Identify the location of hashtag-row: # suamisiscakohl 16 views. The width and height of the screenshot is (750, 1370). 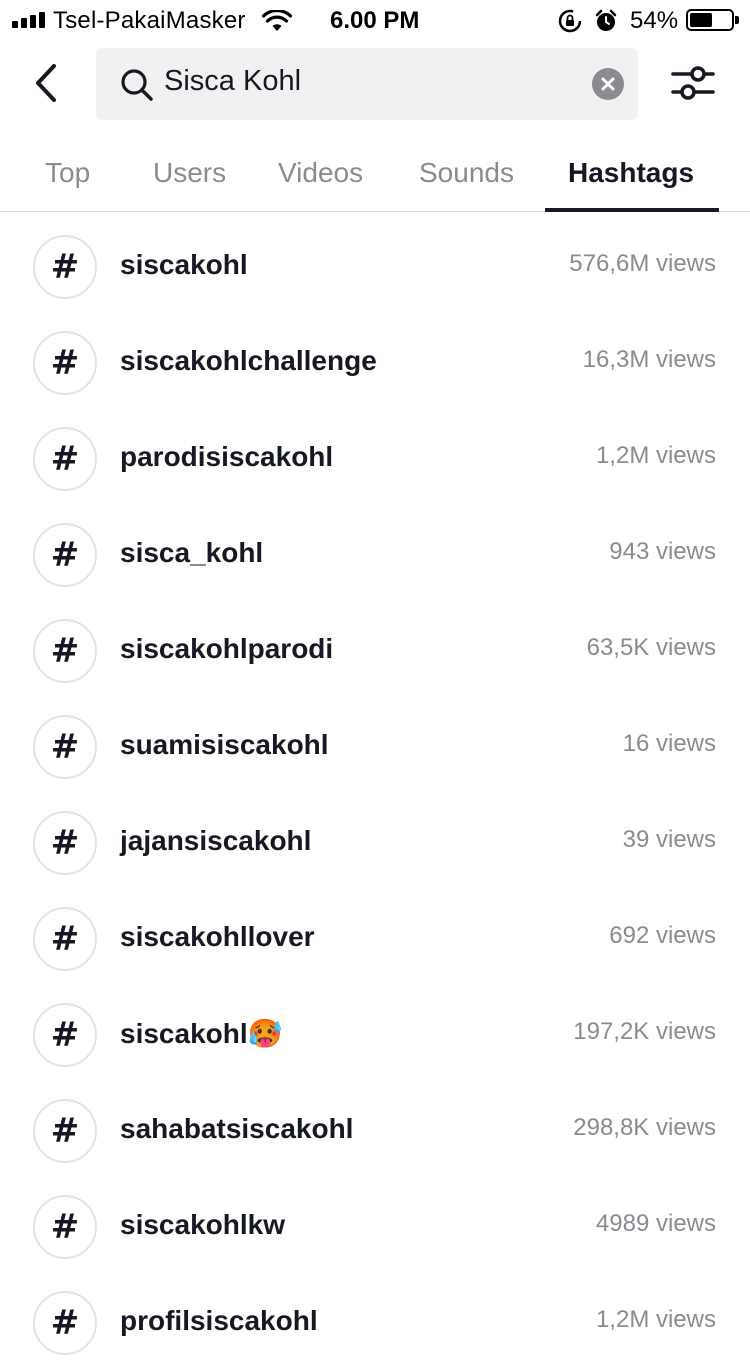
(375, 746).